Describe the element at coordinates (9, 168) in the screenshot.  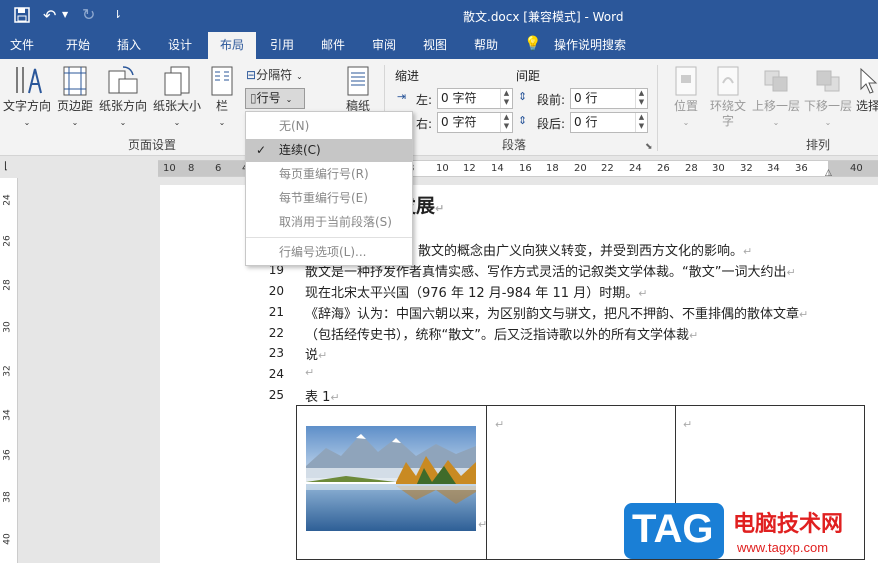
I see `ruler-corner: ⌊` at that location.